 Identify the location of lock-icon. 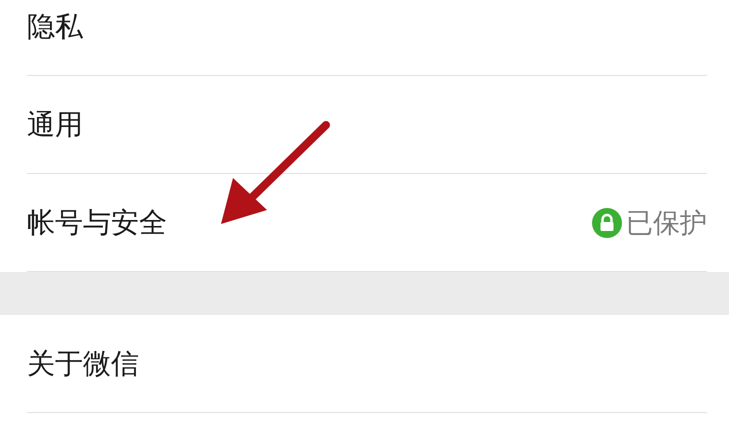
(607, 223).